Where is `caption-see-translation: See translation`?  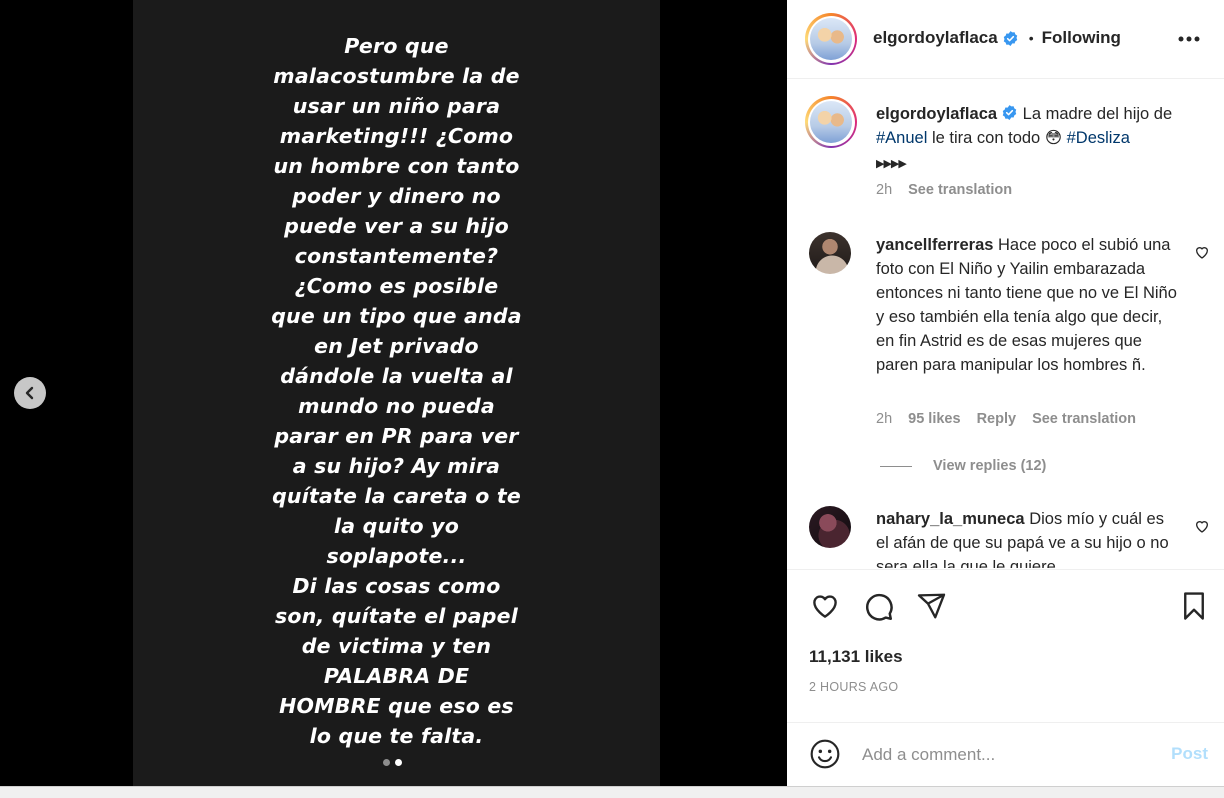 caption-see-translation: See translation is located at coordinates (960, 190).